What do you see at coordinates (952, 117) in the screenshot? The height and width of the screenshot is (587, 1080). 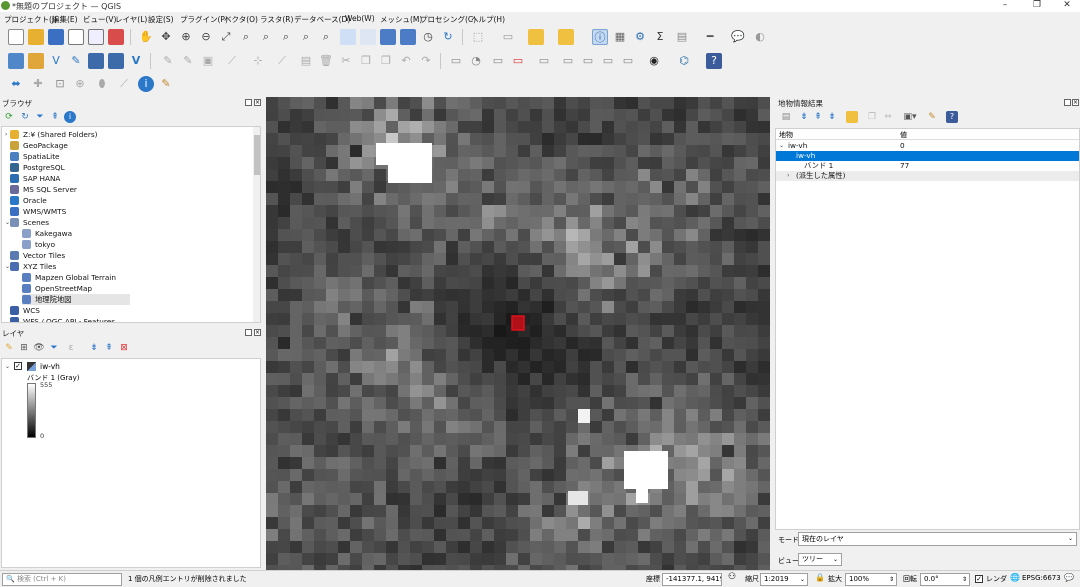 I see `identify-help-icon: ?` at bounding box center [952, 117].